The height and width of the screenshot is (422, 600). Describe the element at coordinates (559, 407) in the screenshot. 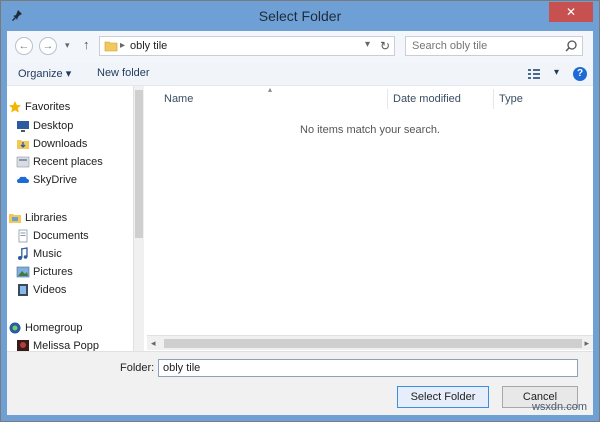

I see `watermark: wsxdn.com` at that location.